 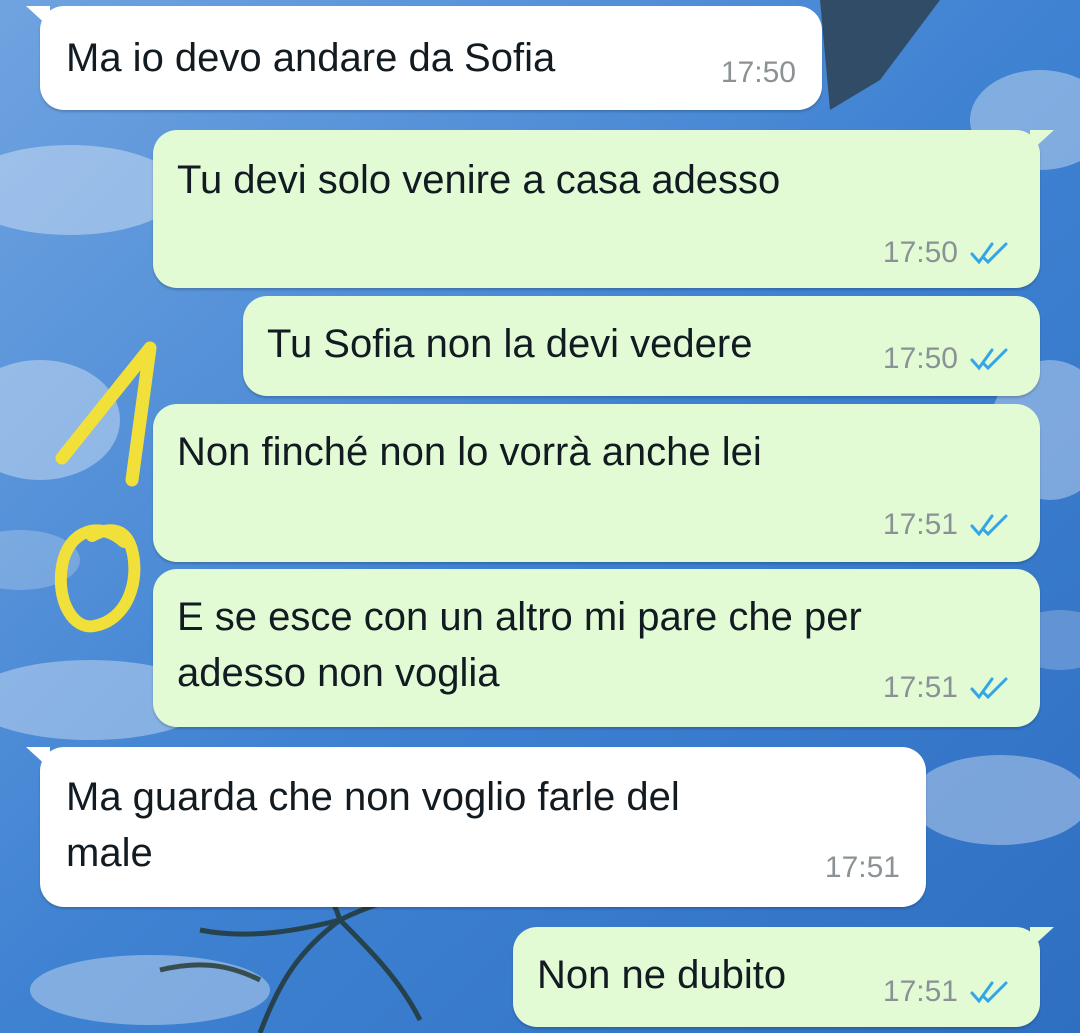 What do you see at coordinates (479, 180) in the screenshot?
I see `message-text: Tu devi solo venire a casa adesso` at bounding box center [479, 180].